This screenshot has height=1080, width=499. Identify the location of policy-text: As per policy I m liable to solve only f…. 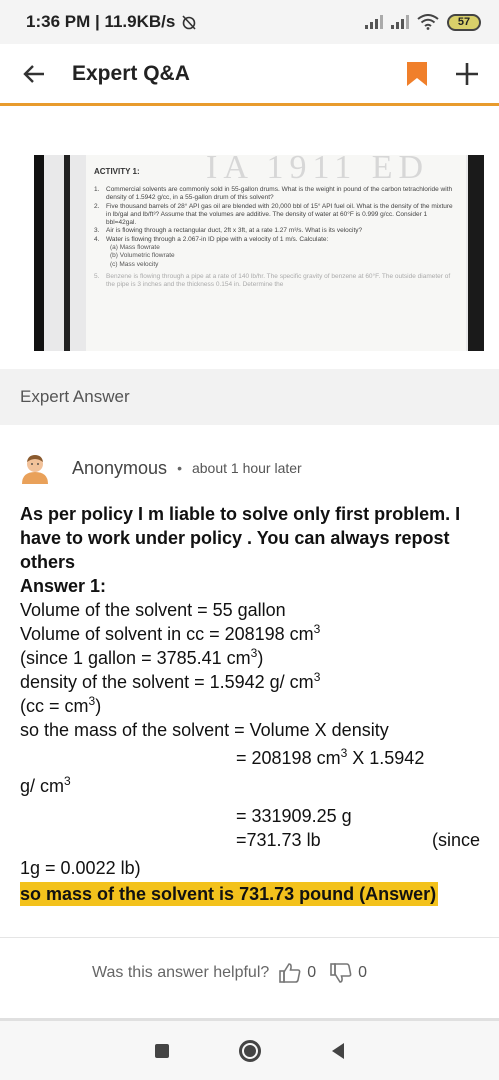
(240, 538).